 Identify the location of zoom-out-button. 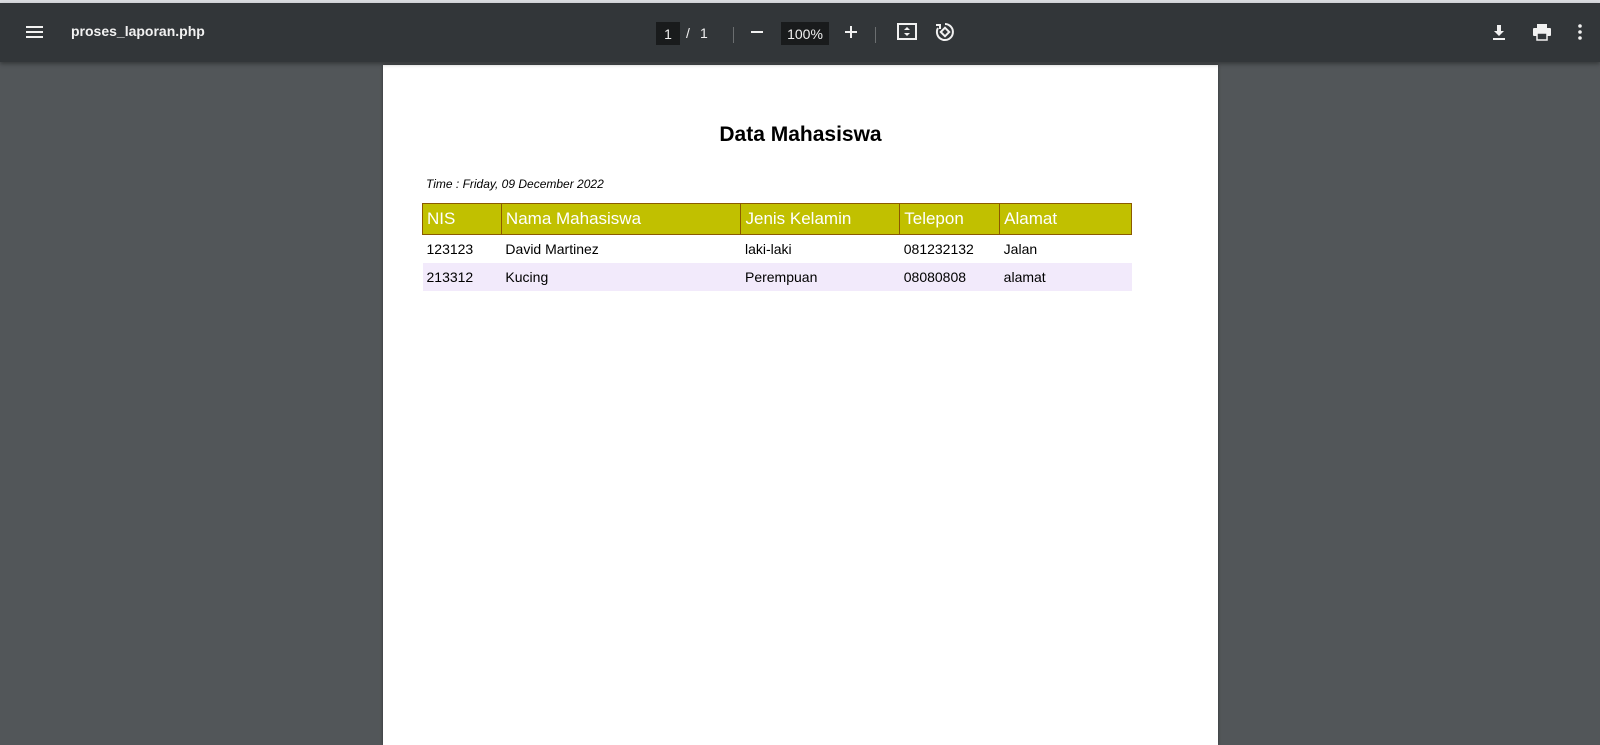
(757, 32).